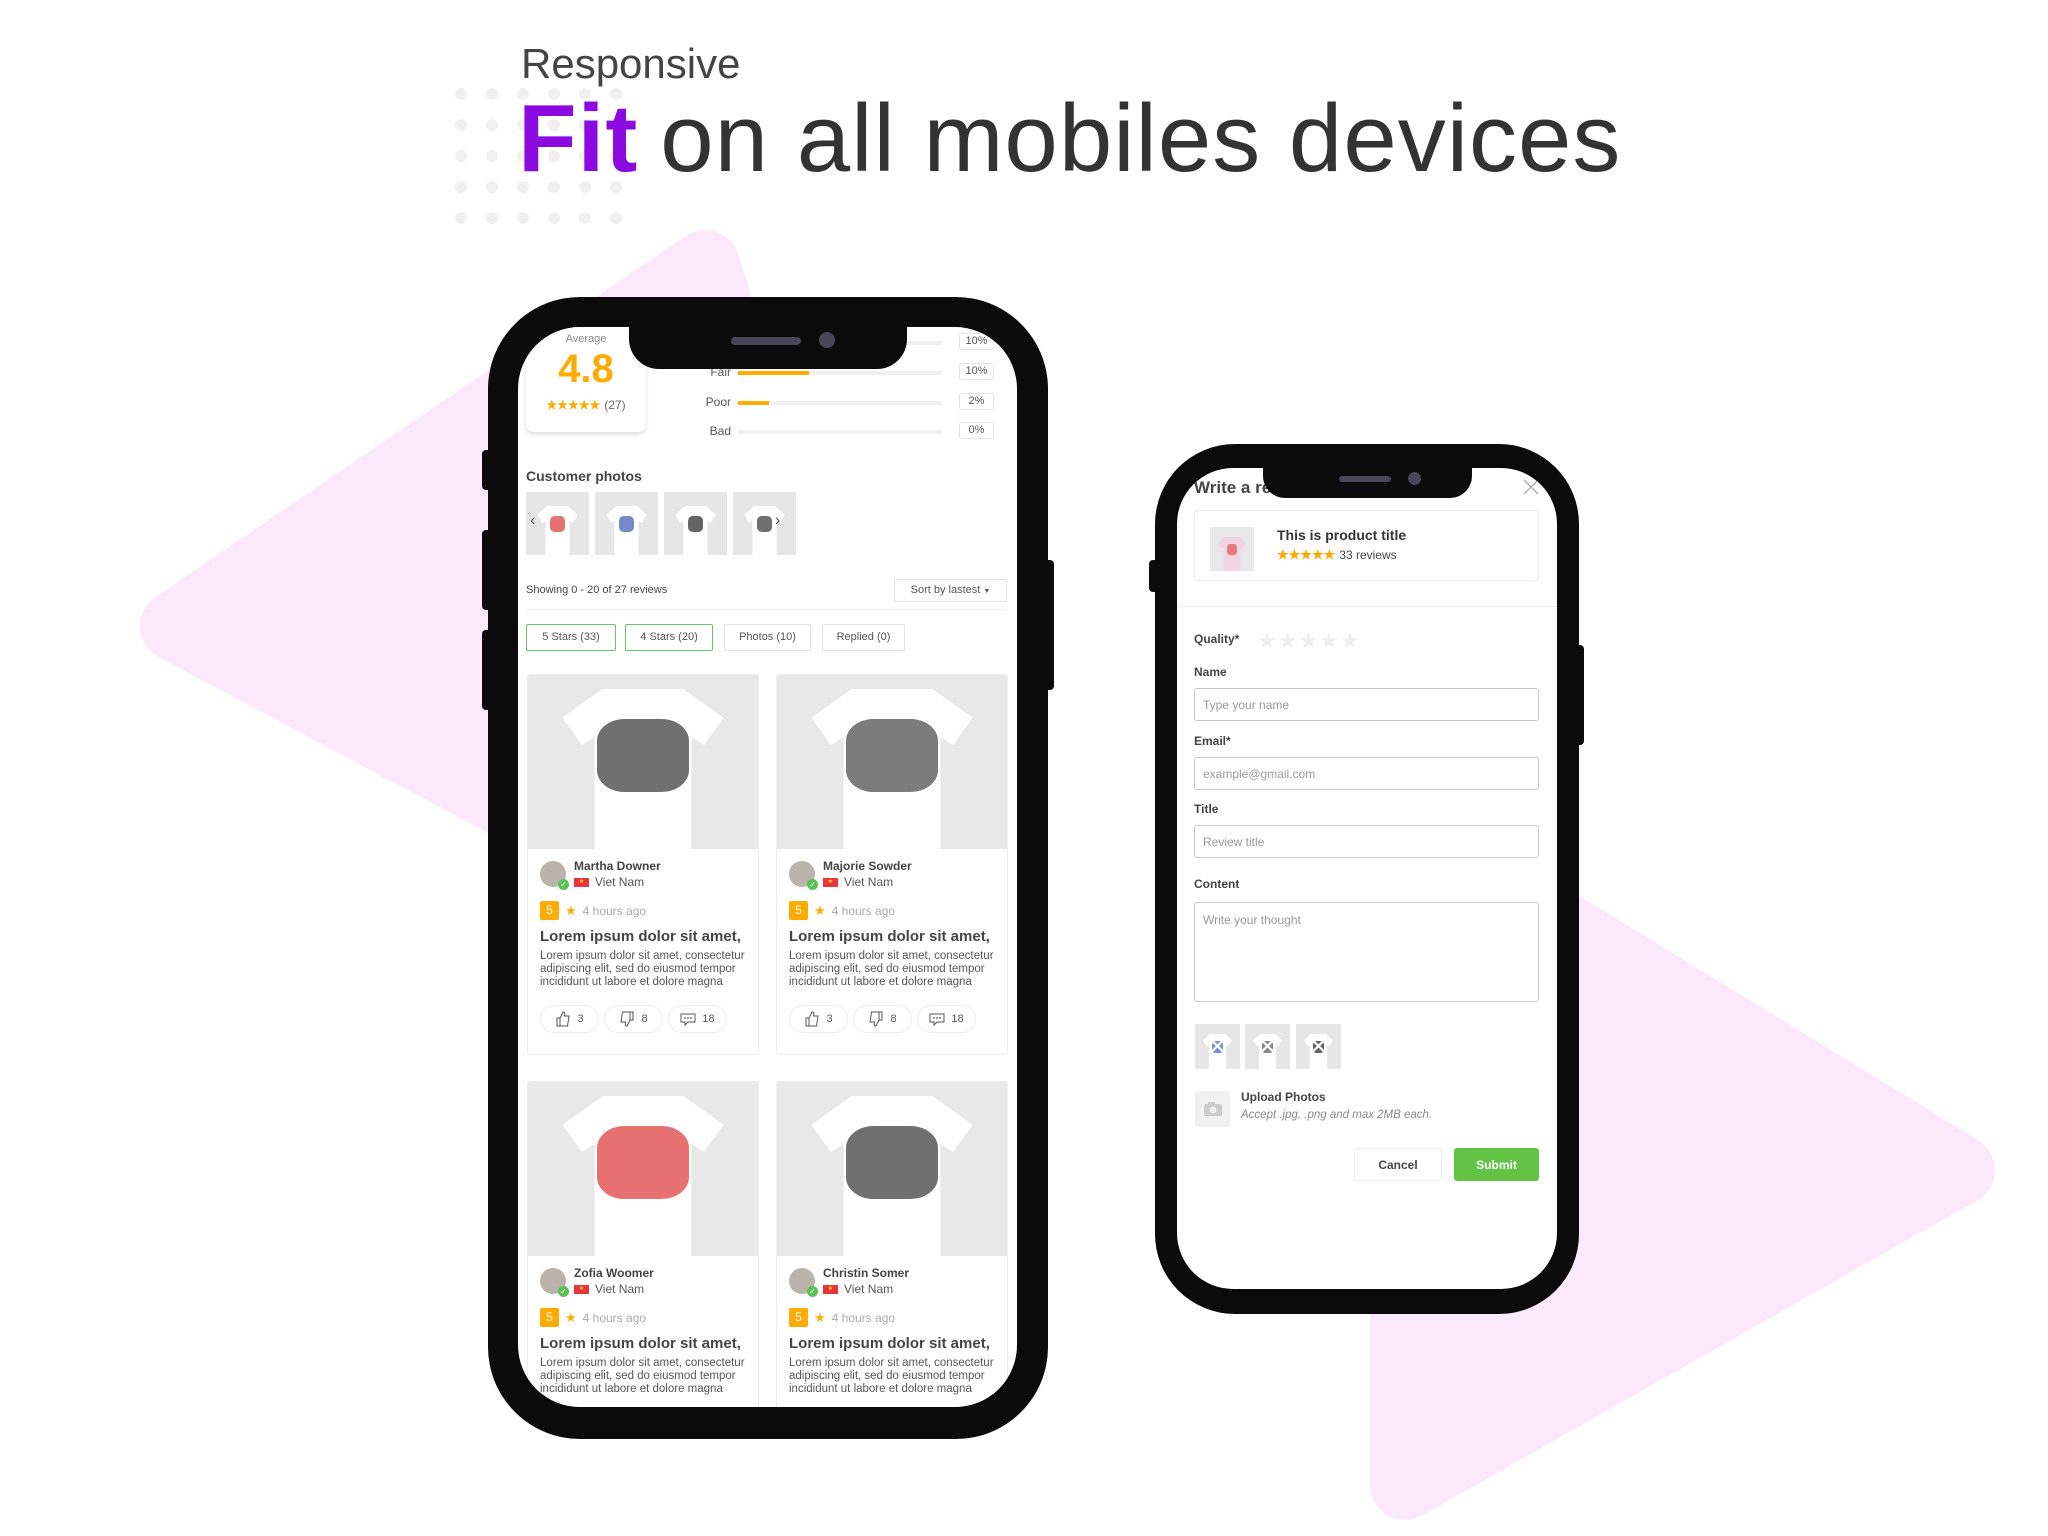 Image resolution: width=2048 pixels, height=1536 pixels. I want to click on product-summary: This is product title ★★★★★ 33 reviews, so click(1366, 545).